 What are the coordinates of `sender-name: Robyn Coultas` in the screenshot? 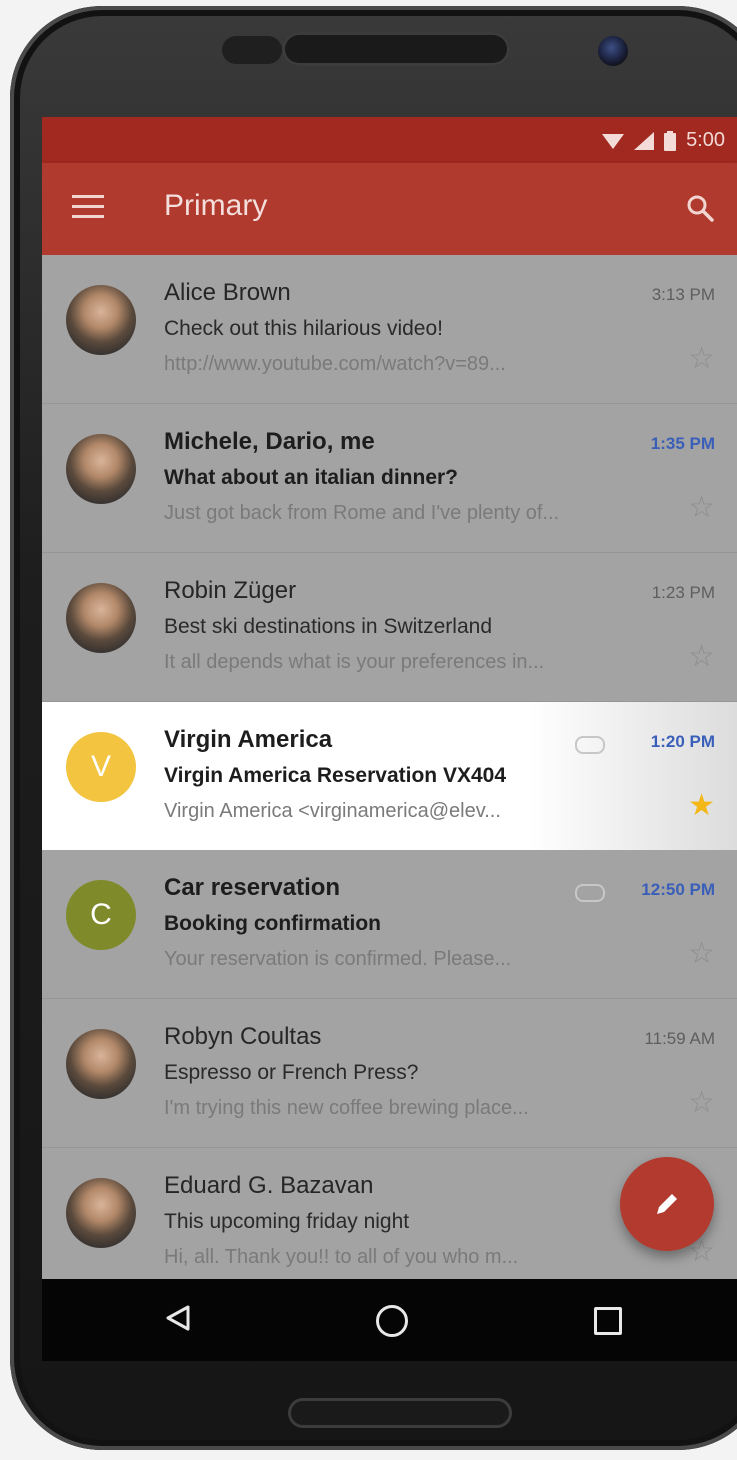 It's located at (243, 1036).